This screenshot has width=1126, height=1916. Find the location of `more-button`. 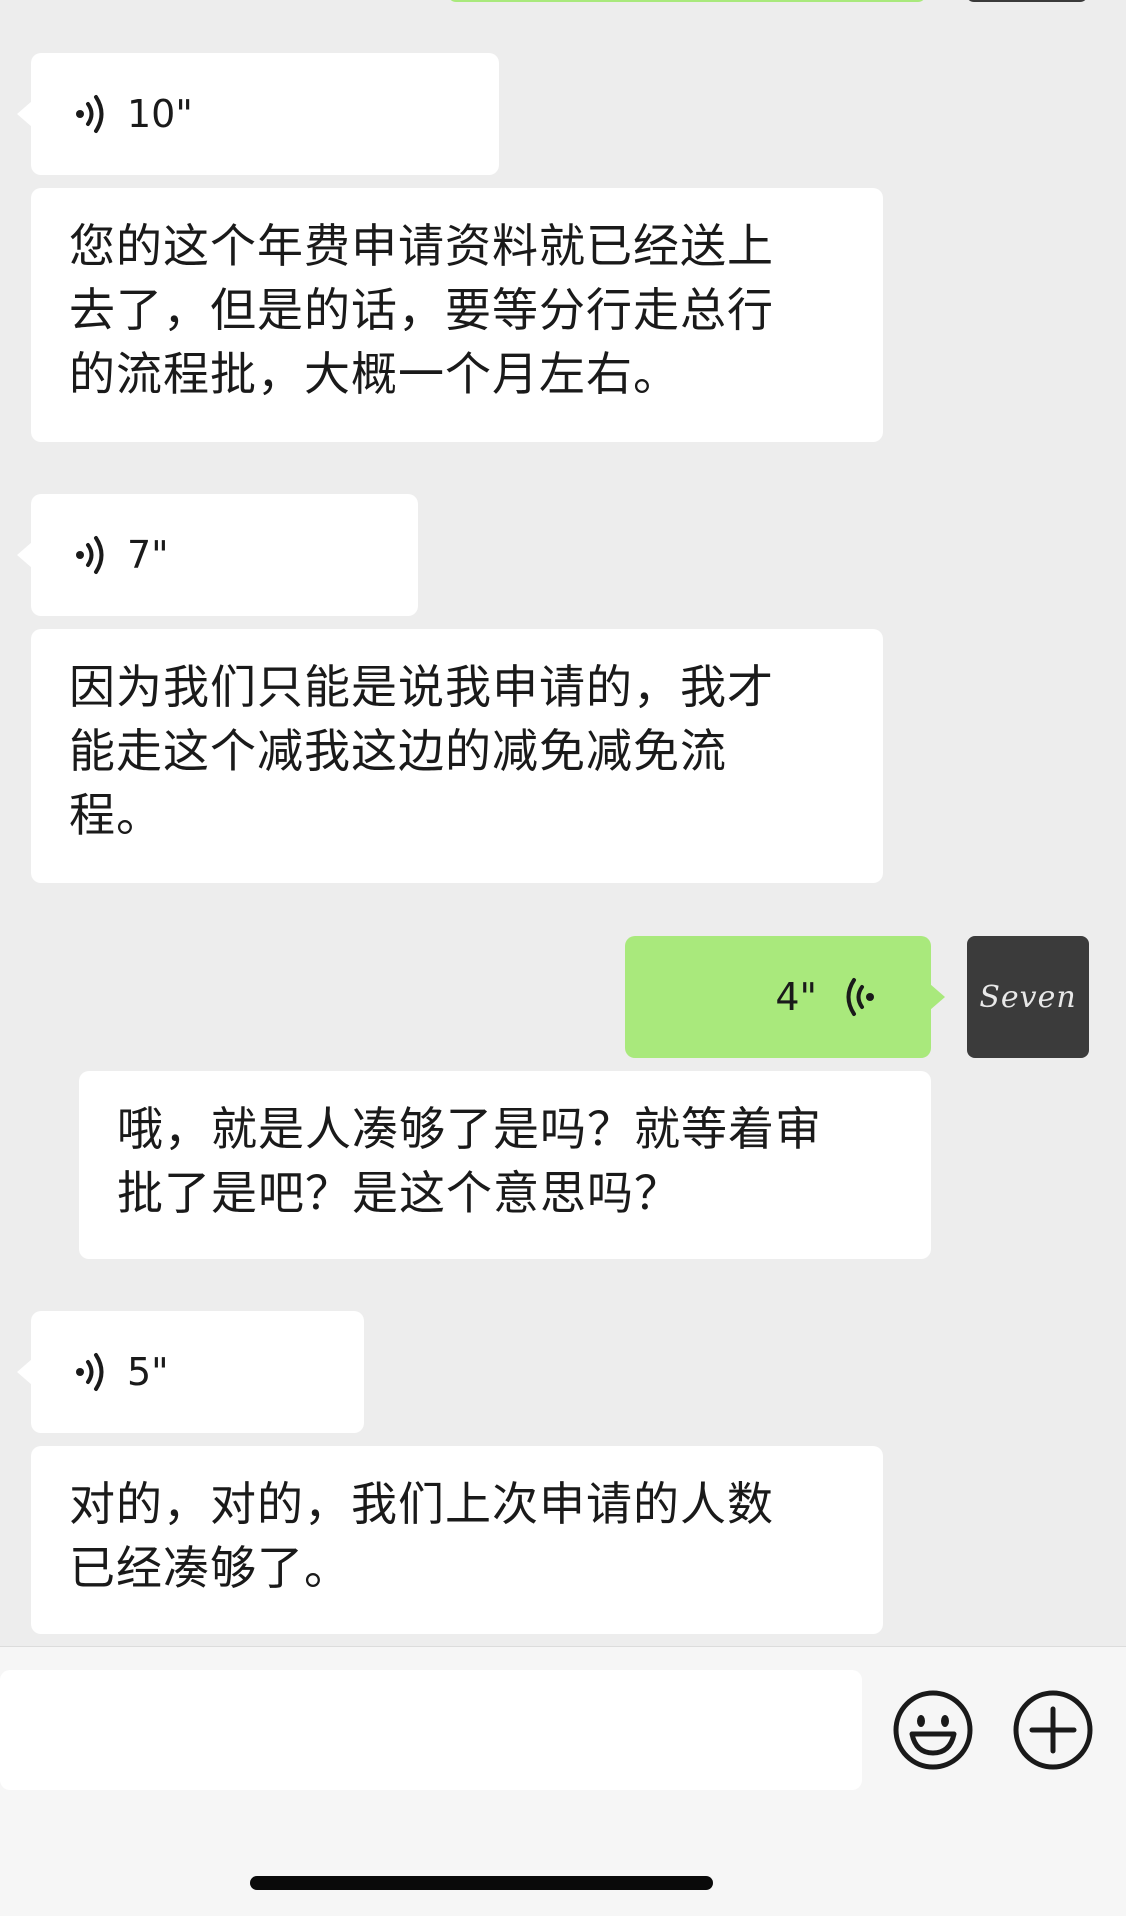

more-button is located at coordinates (1053, 1730).